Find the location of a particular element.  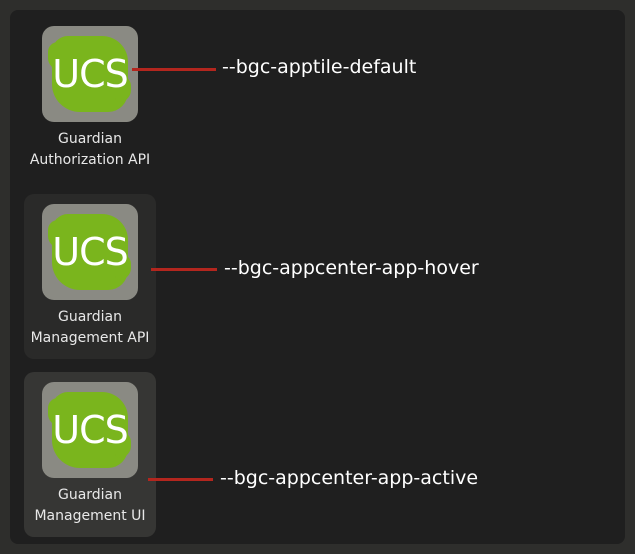

app-tile-label: Guardian Authorization API is located at coordinates (90, 149).